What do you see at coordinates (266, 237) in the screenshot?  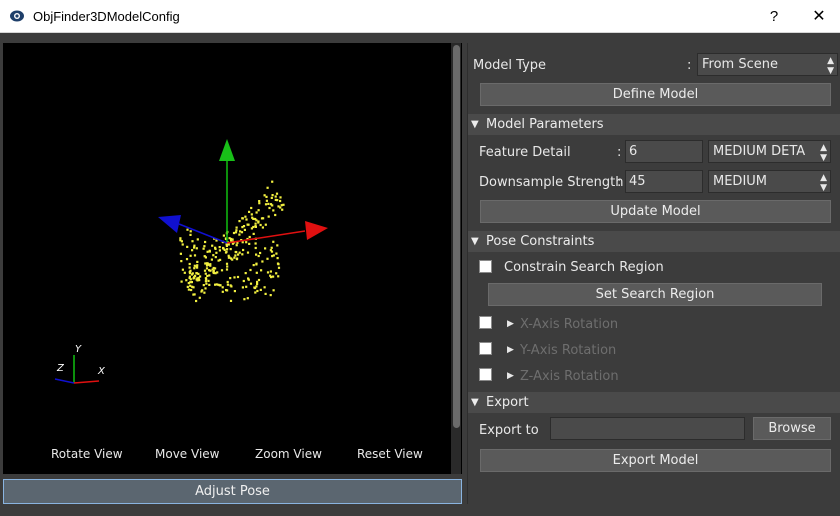 I see `gizmo-x-axis` at bounding box center [266, 237].